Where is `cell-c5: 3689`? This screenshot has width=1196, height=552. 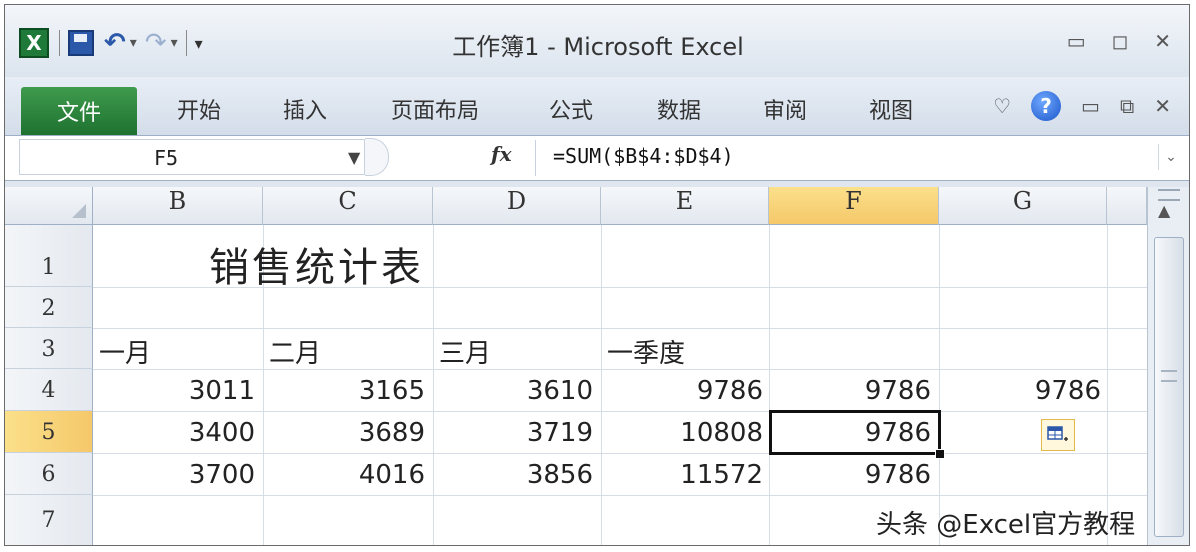
cell-c5: 3689 is located at coordinates (344, 433).